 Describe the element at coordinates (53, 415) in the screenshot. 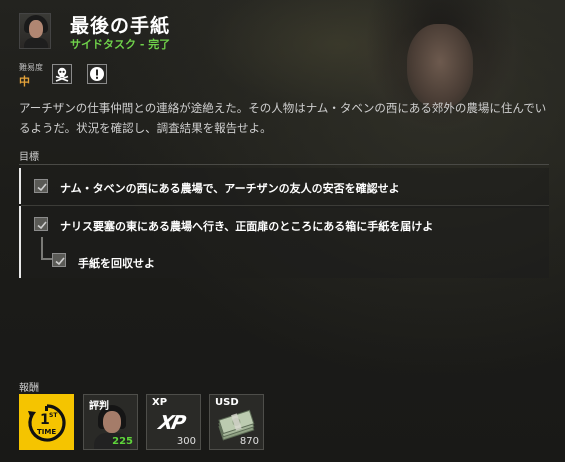

I see `first-time-suffix: ST` at that location.